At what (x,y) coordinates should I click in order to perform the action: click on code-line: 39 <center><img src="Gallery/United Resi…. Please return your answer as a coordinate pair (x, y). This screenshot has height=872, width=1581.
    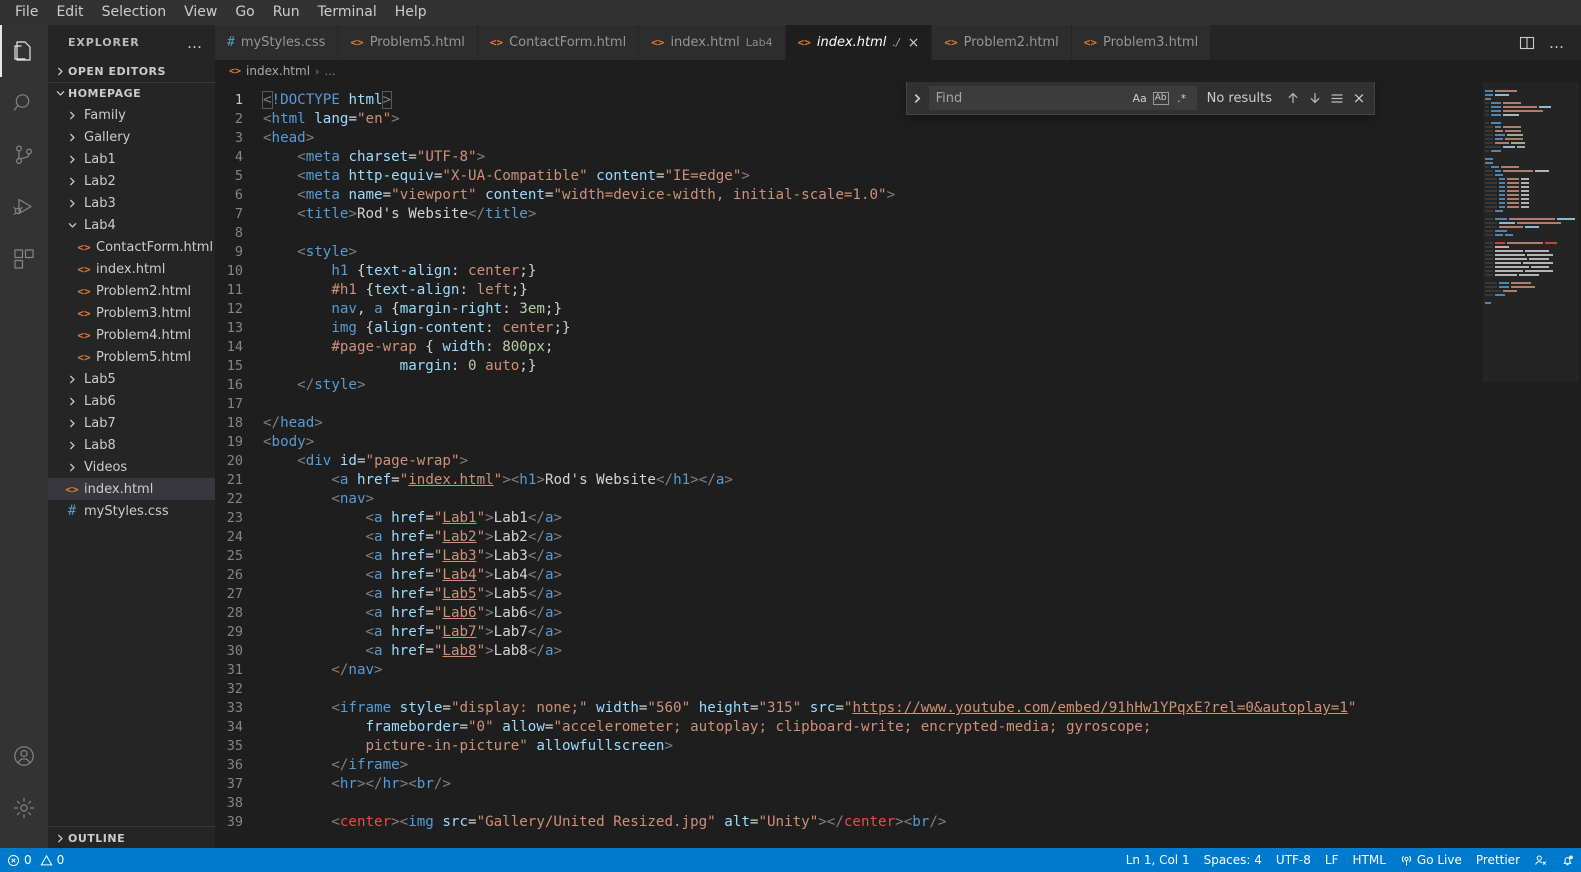
    Looking at the image, I should click on (849, 822).